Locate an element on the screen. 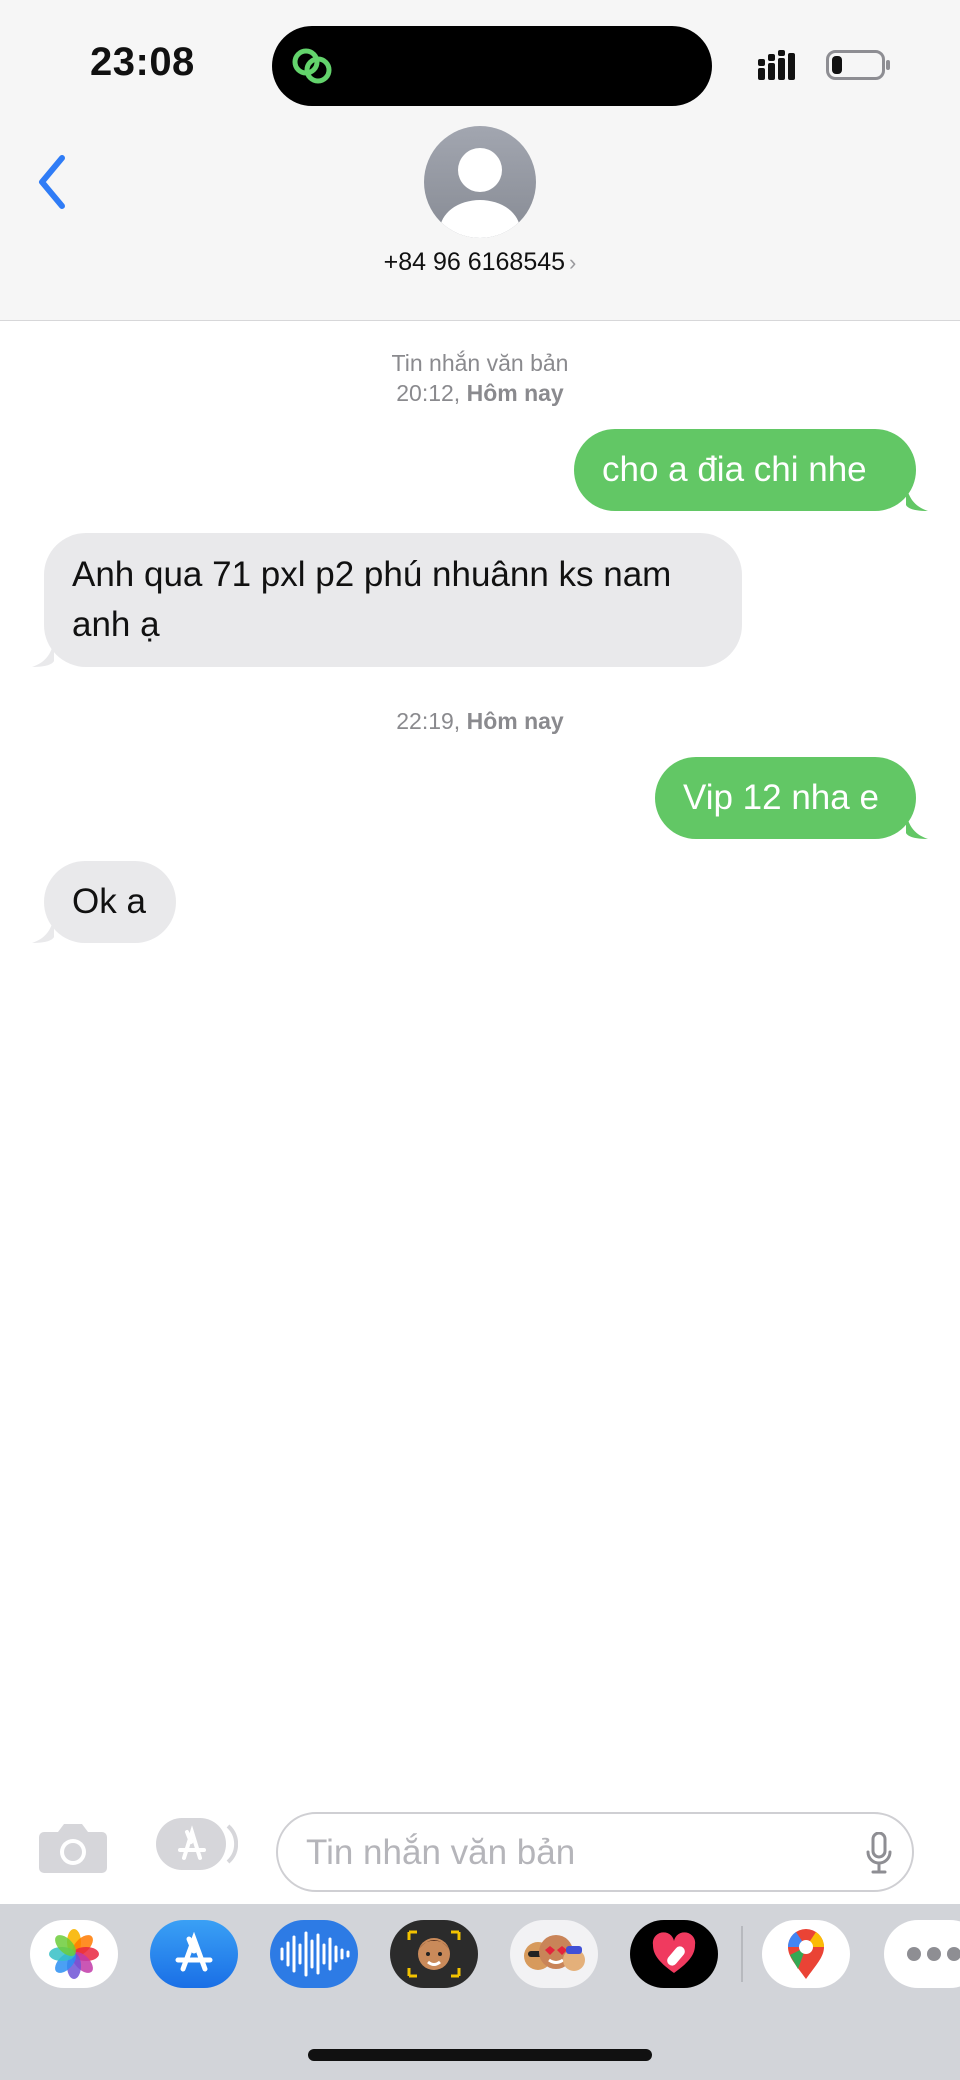 The width and height of the screenshot is (960, 2080). contact-avatar is located at coordinates (480, 182).